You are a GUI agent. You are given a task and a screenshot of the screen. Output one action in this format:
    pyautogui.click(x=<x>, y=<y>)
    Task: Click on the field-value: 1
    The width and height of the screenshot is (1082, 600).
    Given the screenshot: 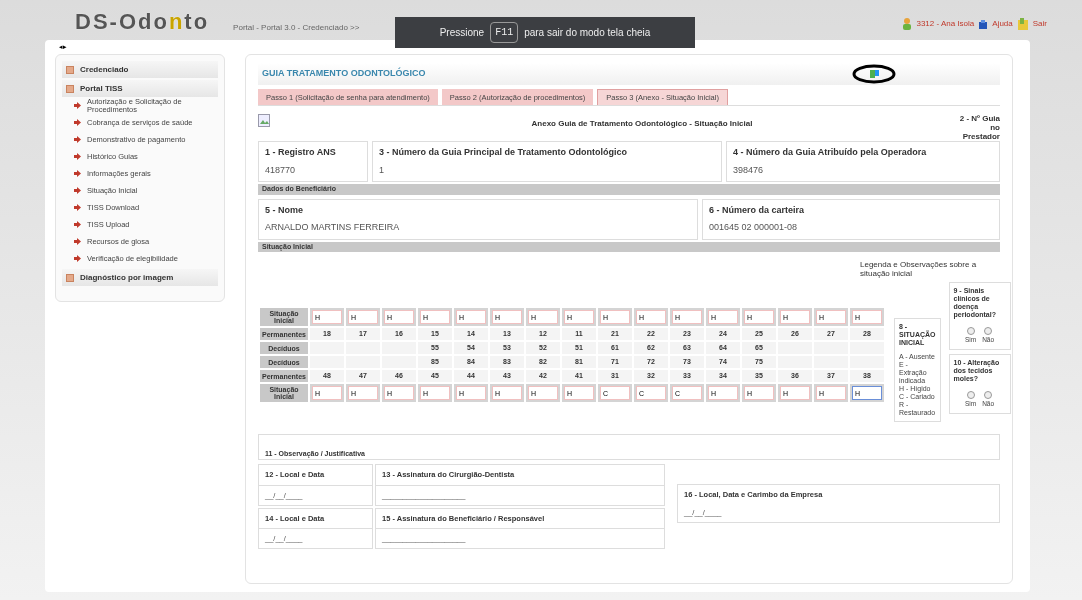 What is the action you would take?
    pyautogui.click(x=382, y=170)
    